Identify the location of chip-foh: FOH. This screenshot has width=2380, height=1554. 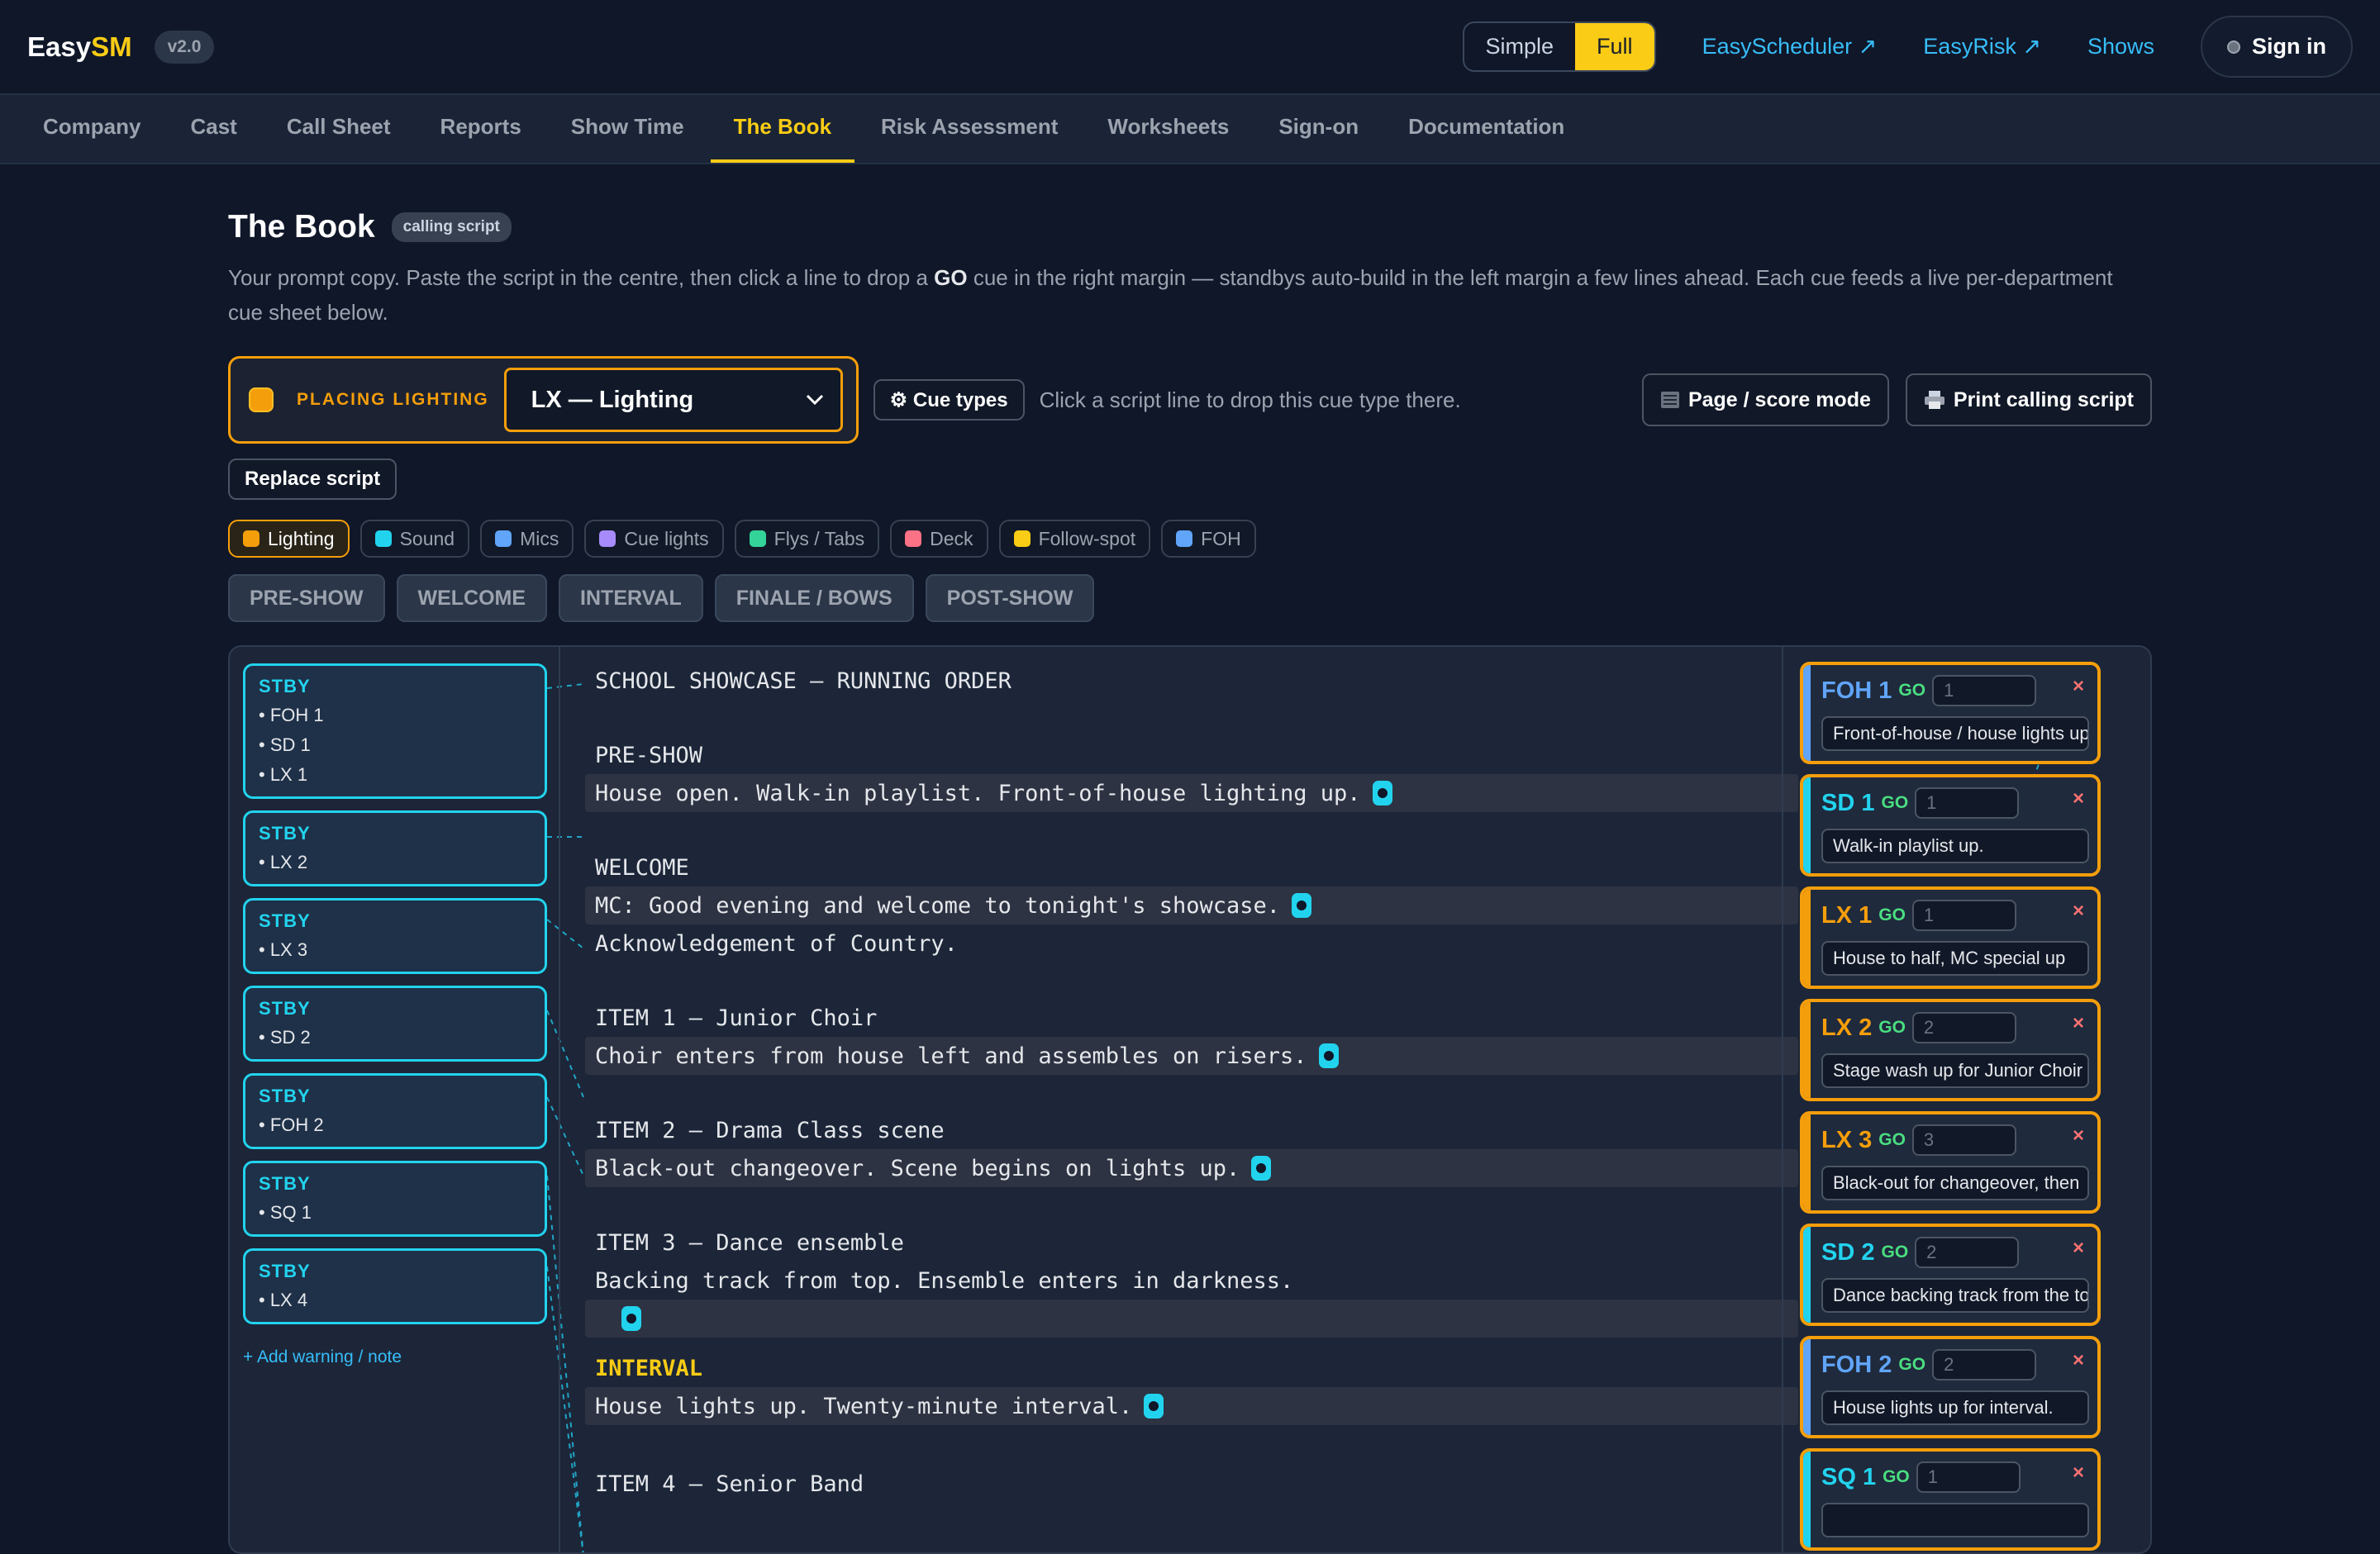
(1208, 539).